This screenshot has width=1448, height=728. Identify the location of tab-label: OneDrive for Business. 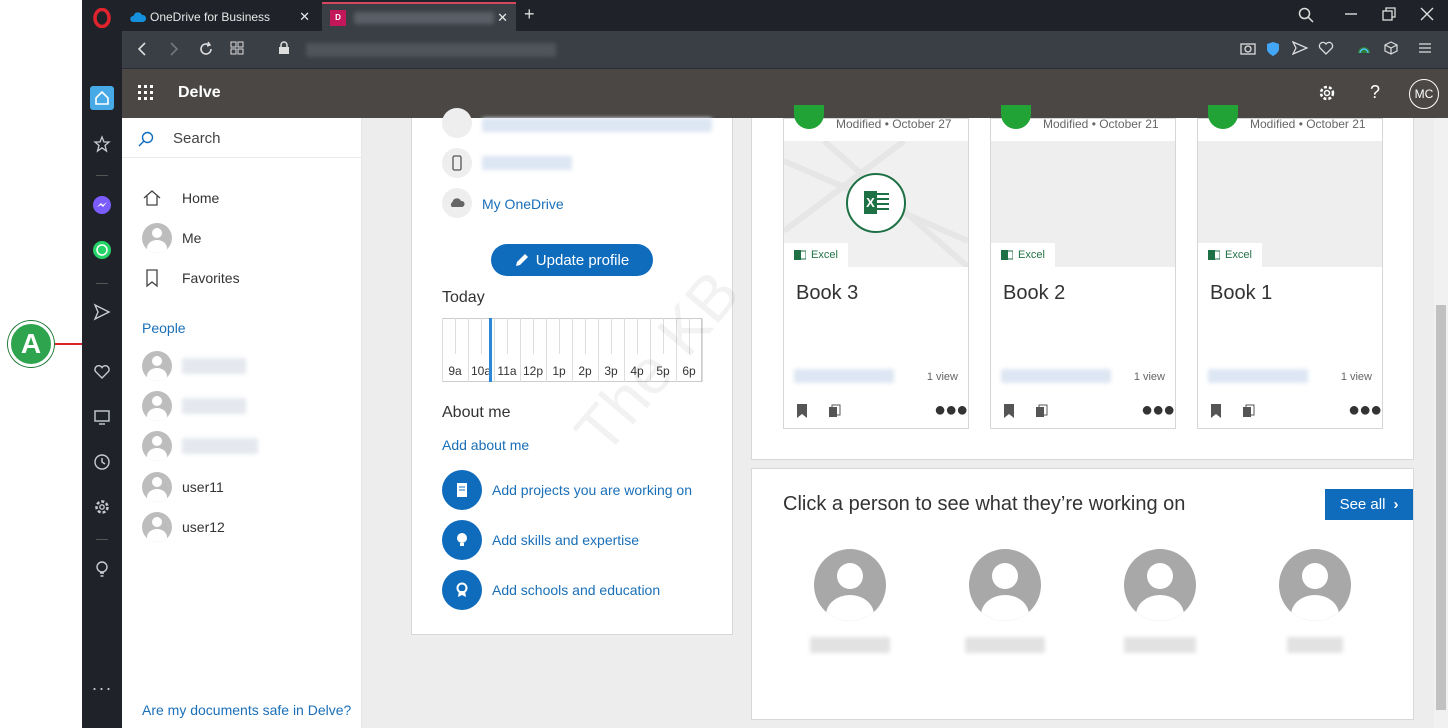
(210, 16).